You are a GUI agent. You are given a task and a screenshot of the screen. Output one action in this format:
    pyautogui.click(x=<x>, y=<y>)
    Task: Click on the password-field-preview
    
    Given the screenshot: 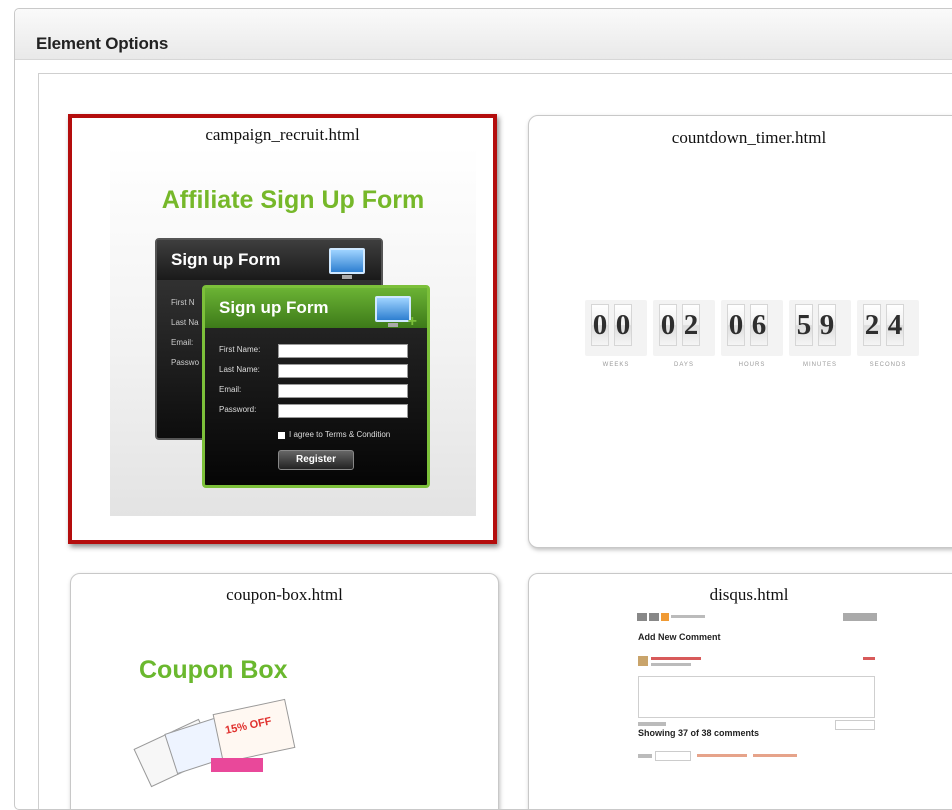 What is the action you would take?
    pyautogui.click(x=343, y=411)
    